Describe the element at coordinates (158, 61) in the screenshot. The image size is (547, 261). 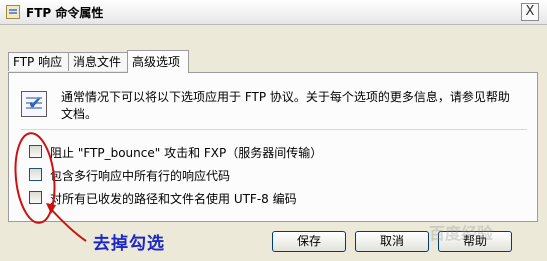
I see `tab-advanced-options: 高级选项` at that location.